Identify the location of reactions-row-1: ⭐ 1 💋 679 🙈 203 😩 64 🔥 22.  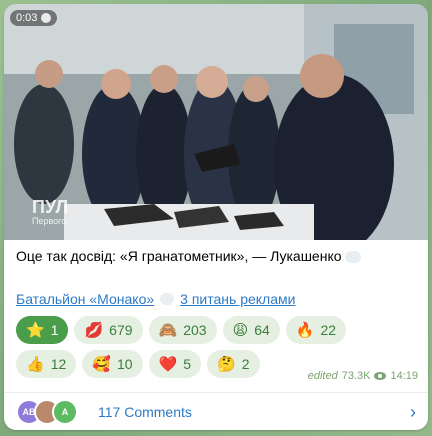
(216, 330).